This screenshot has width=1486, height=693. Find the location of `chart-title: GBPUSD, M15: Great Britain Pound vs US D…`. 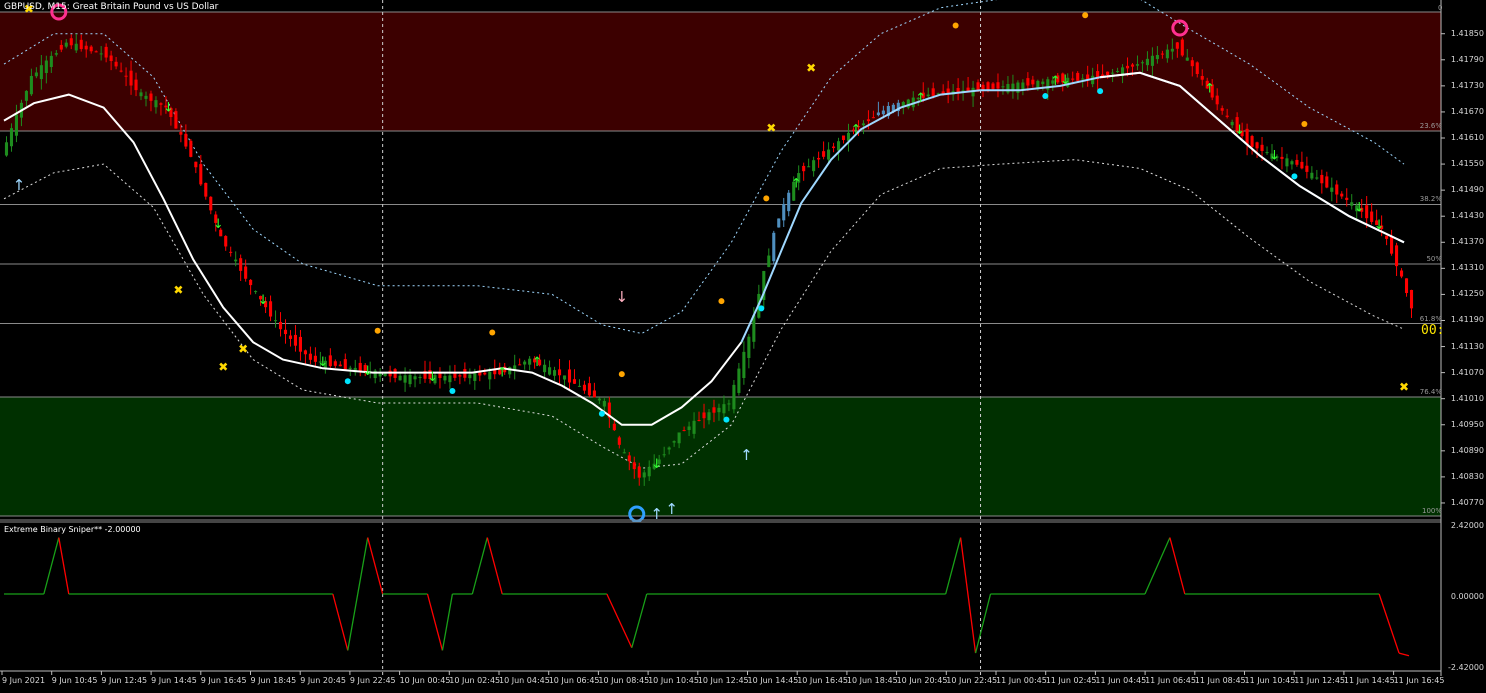

chart-title: GBPUSD, M15: Great Britain Pound vs US D… is located at coordinates (111, 7).